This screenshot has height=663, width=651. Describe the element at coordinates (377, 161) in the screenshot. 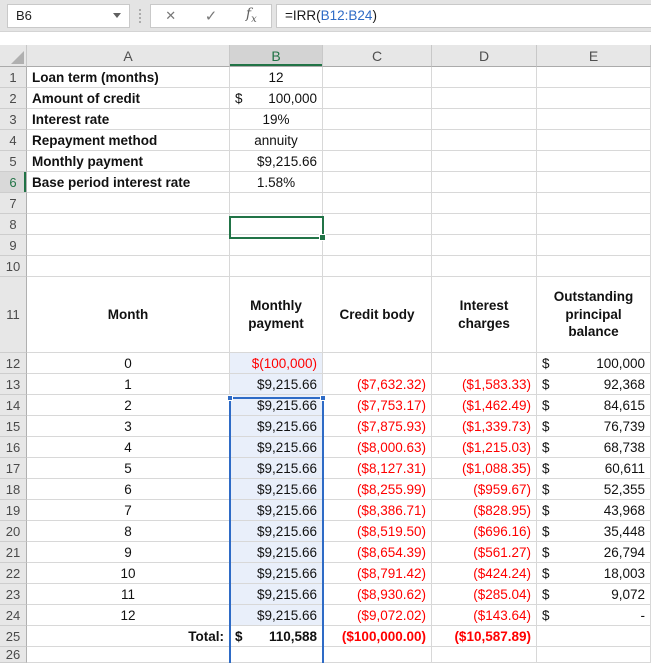

I see `cell-C5` at that location.